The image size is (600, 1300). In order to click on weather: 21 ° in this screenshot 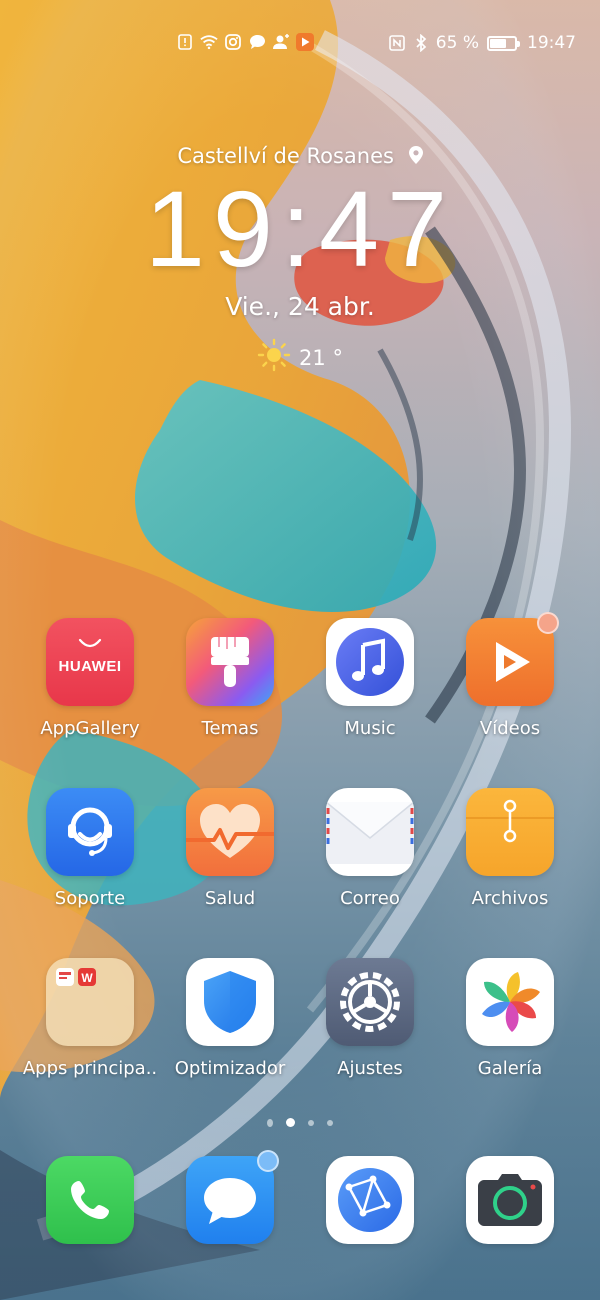, I will do `click(300, 357)`.